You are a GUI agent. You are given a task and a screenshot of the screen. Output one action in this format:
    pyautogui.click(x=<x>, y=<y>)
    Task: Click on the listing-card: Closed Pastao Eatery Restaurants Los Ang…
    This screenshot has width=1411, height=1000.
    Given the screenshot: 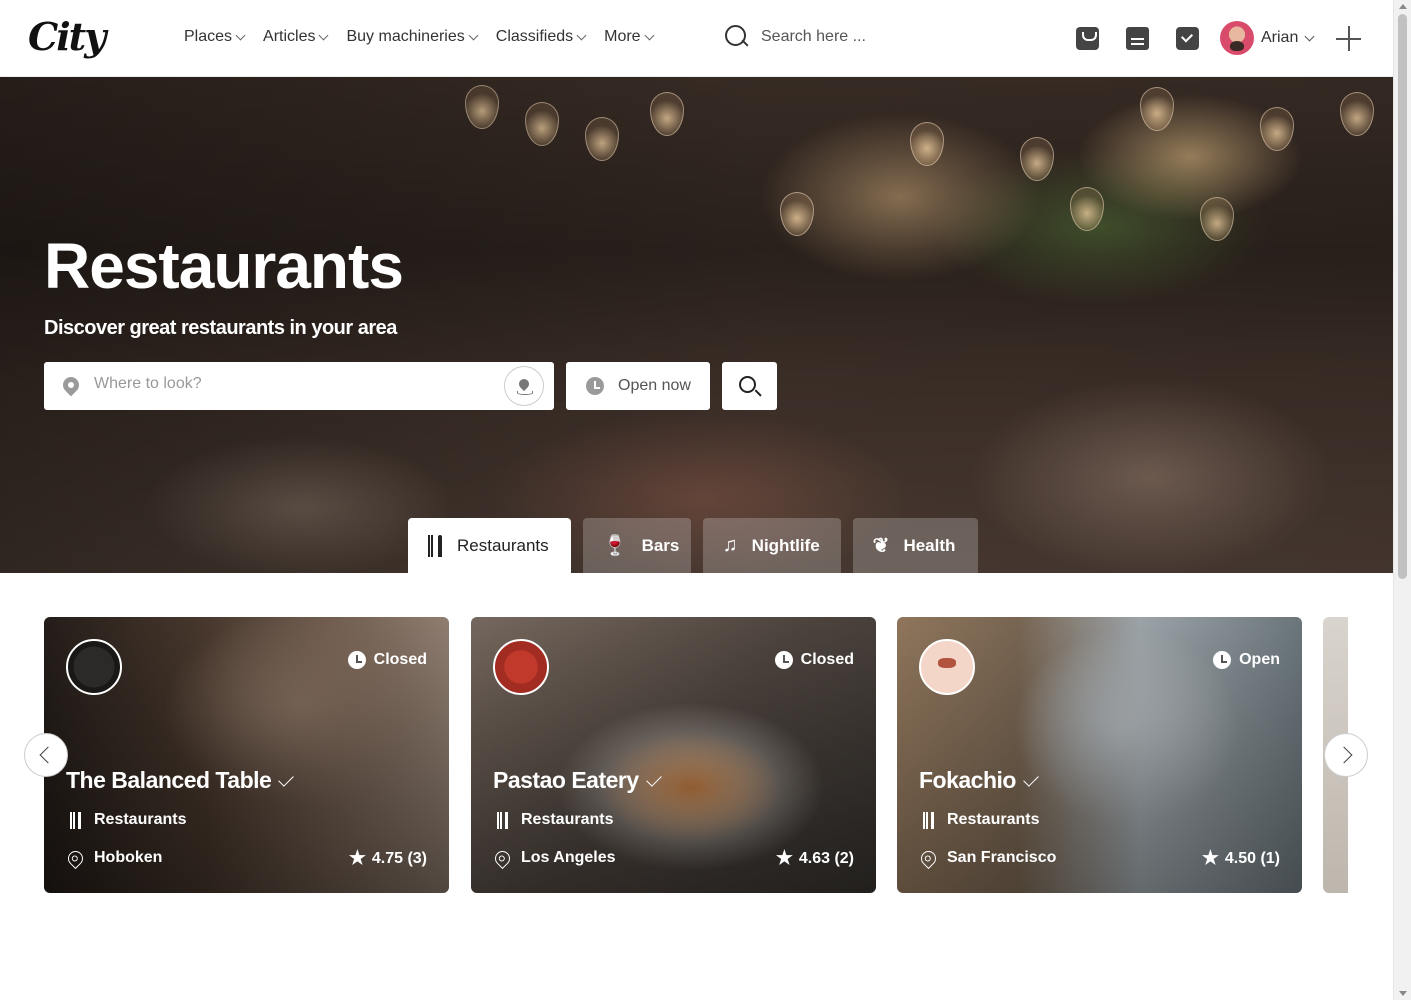 What is the action you would take?
    pyautogui.click(x=673, y=755)
    